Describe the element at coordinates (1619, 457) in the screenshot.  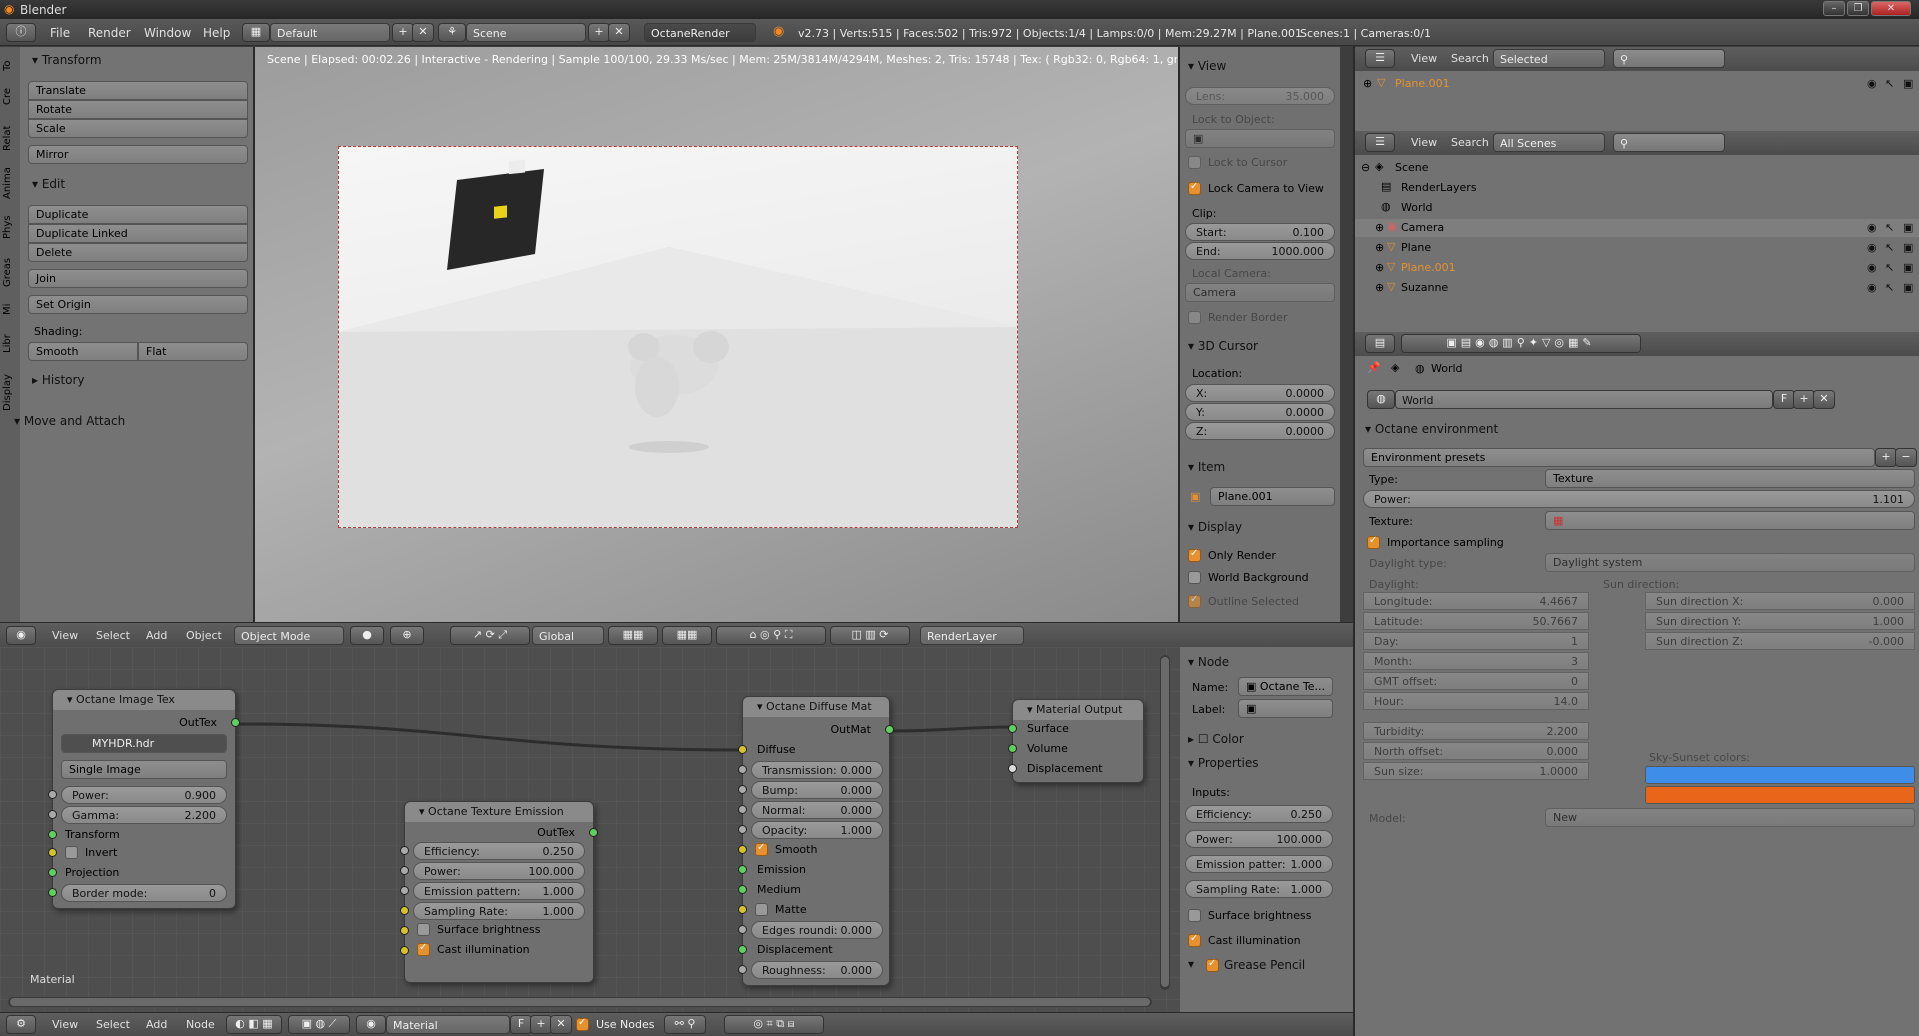
I see `env-presets-select: Environment presets` at that location.